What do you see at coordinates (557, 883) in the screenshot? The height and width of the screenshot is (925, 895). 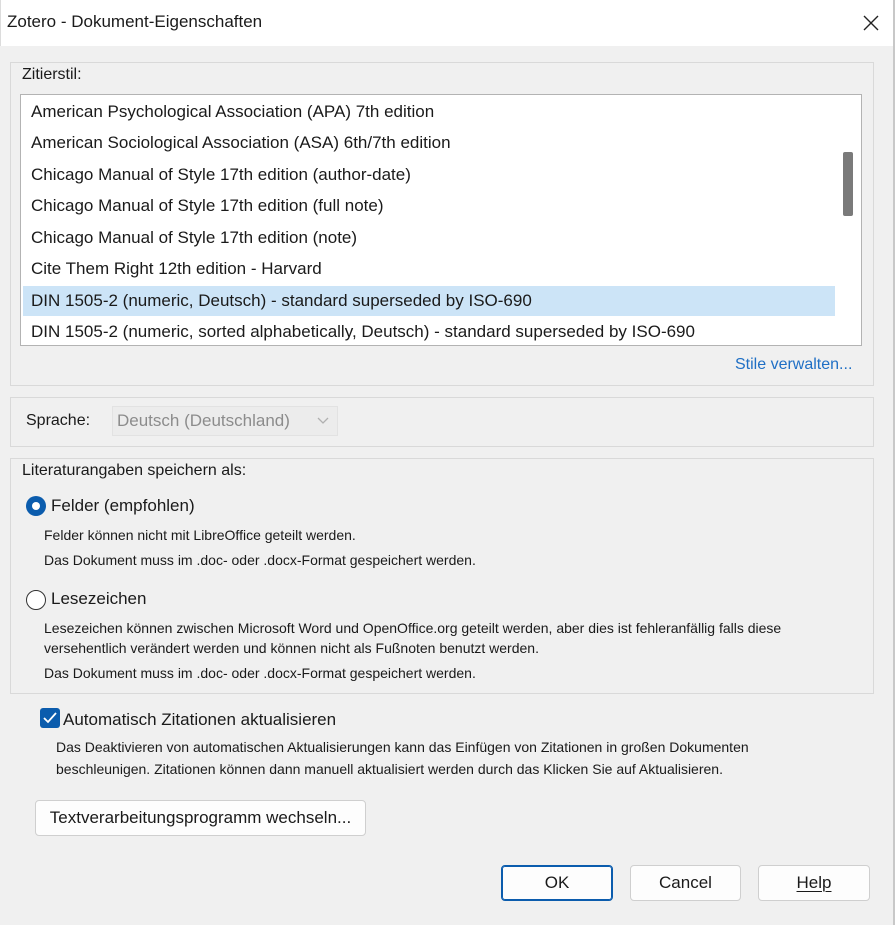 I see `ok-button: OK` at bounding box center [557, 883].